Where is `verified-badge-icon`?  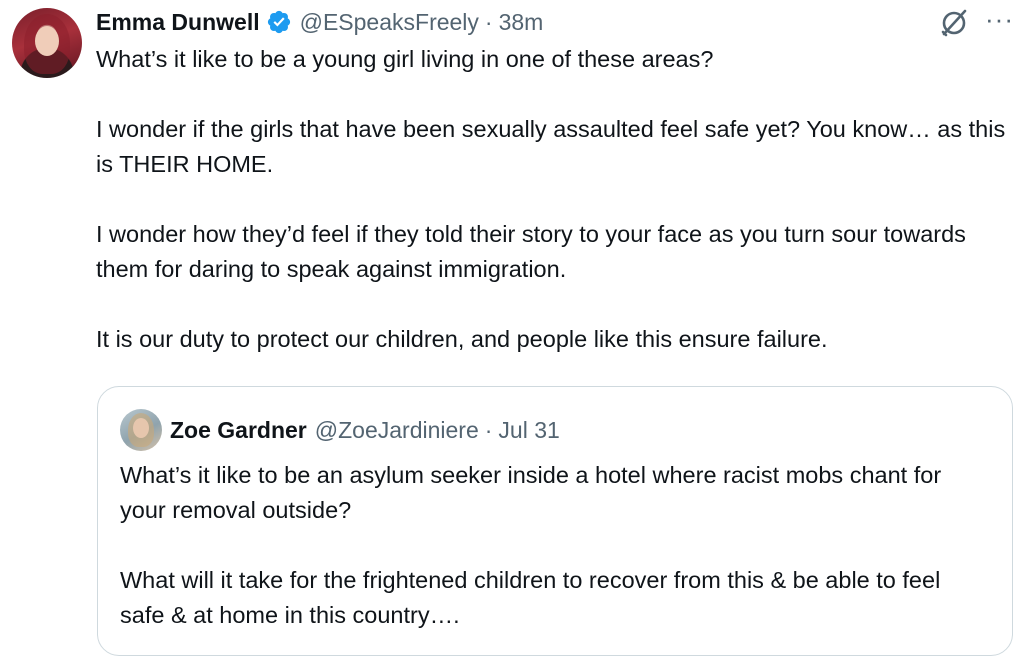
verified-badge-icon is located at coordinates (278, 22).